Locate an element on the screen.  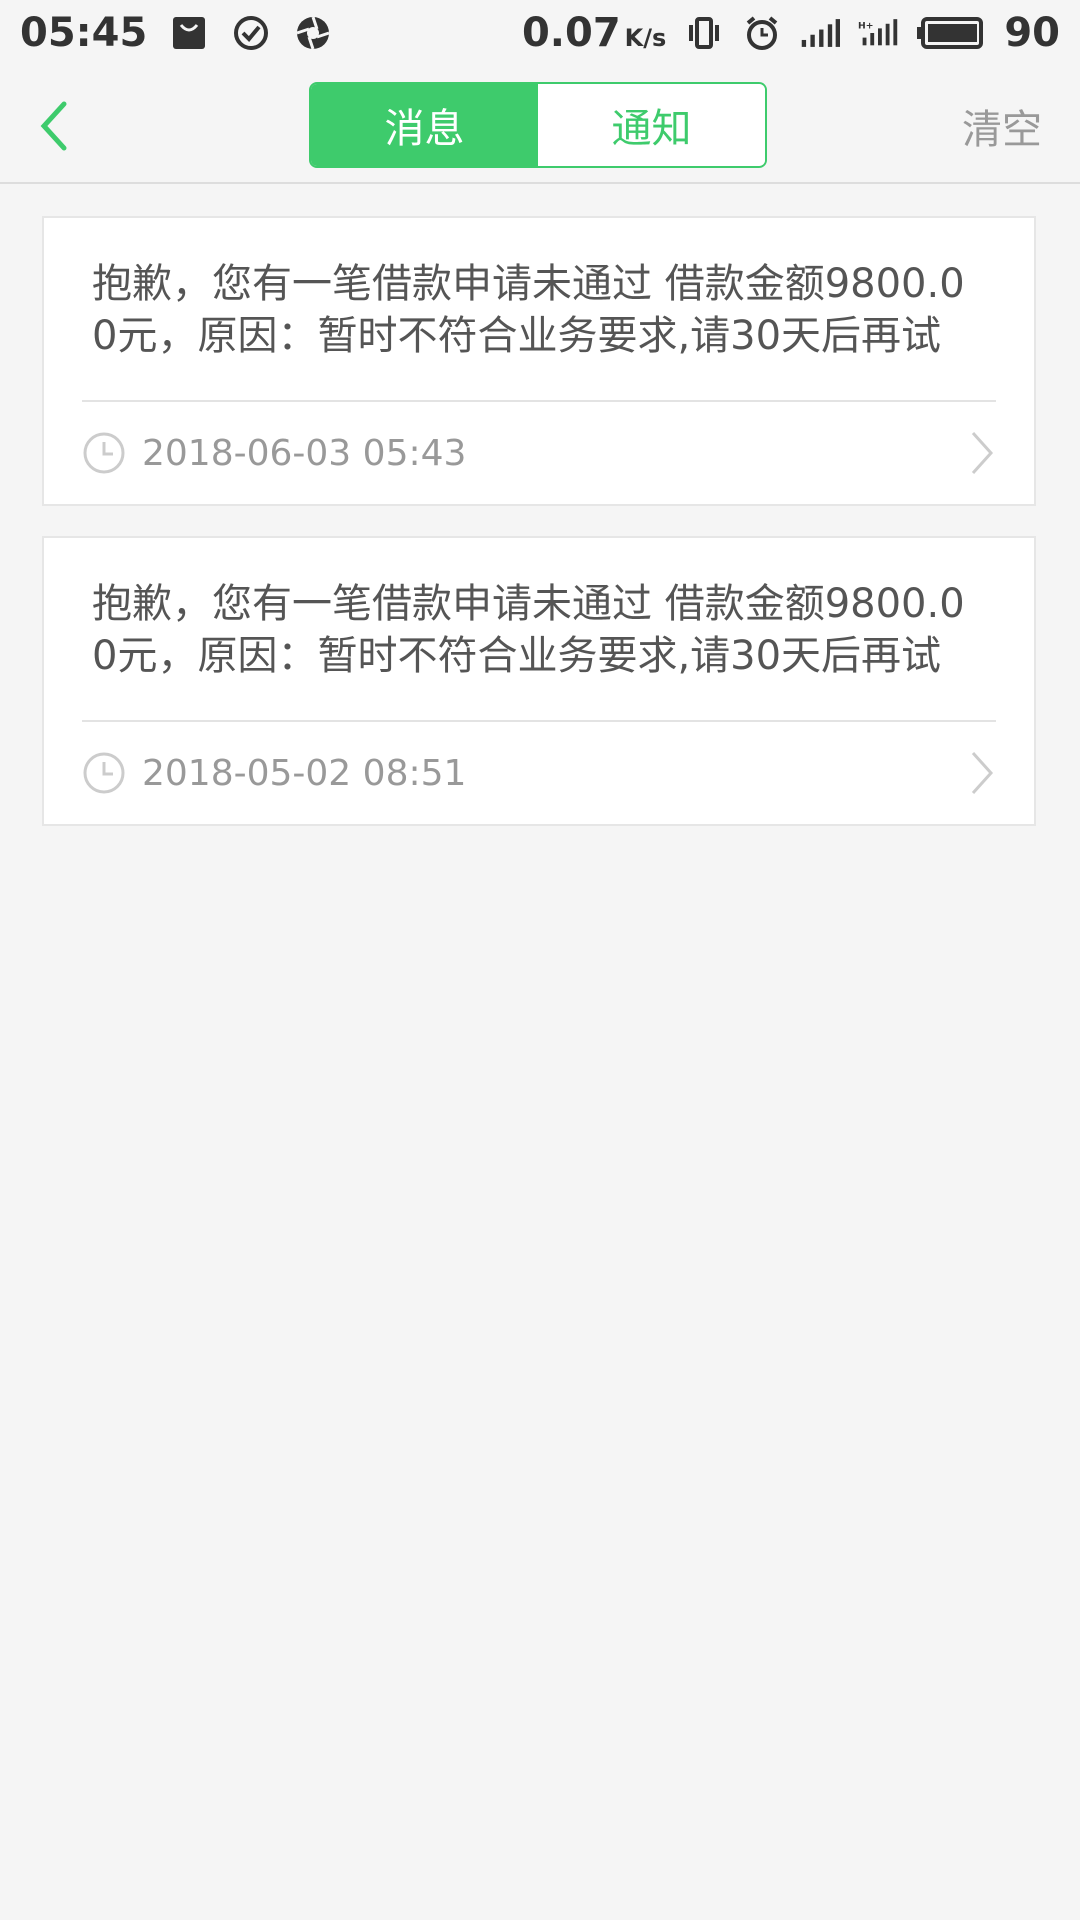
battery-level: 90 is located at coordinates (1032, 33).